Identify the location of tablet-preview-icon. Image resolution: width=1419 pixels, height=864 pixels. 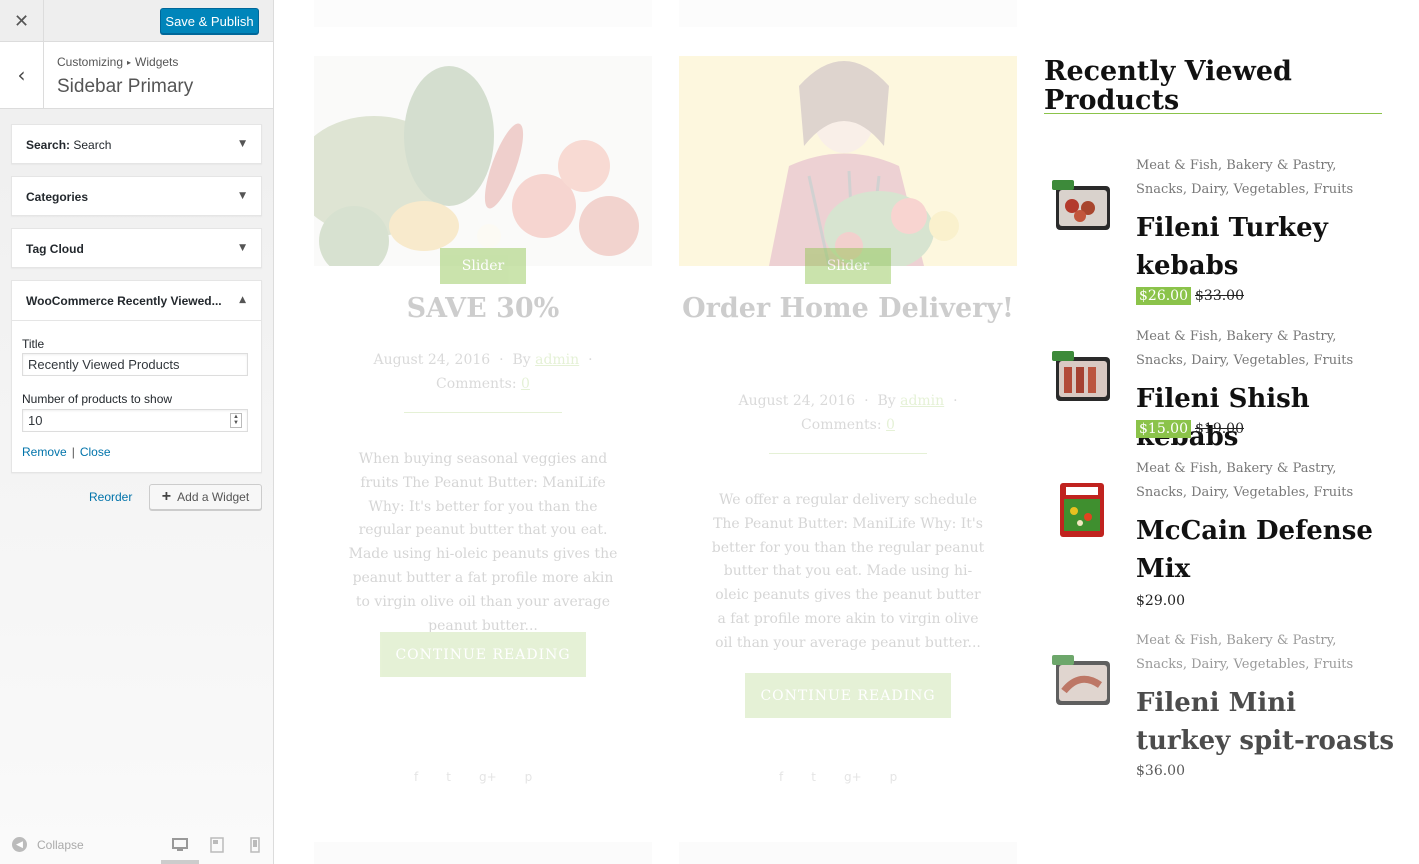
(217, 845).